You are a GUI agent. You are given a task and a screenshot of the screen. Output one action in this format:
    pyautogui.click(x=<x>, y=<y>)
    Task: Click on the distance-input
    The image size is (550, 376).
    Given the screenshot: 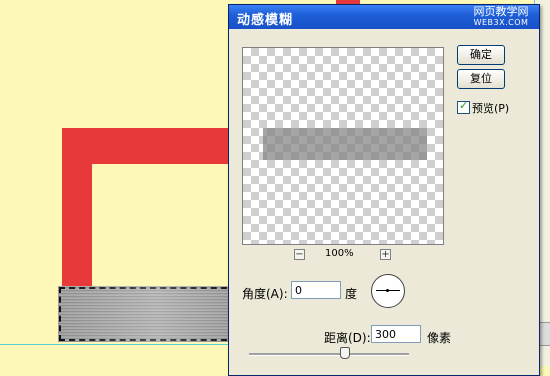 What is the action you would take?
    pyautogui.click(x=396, y=334)
    